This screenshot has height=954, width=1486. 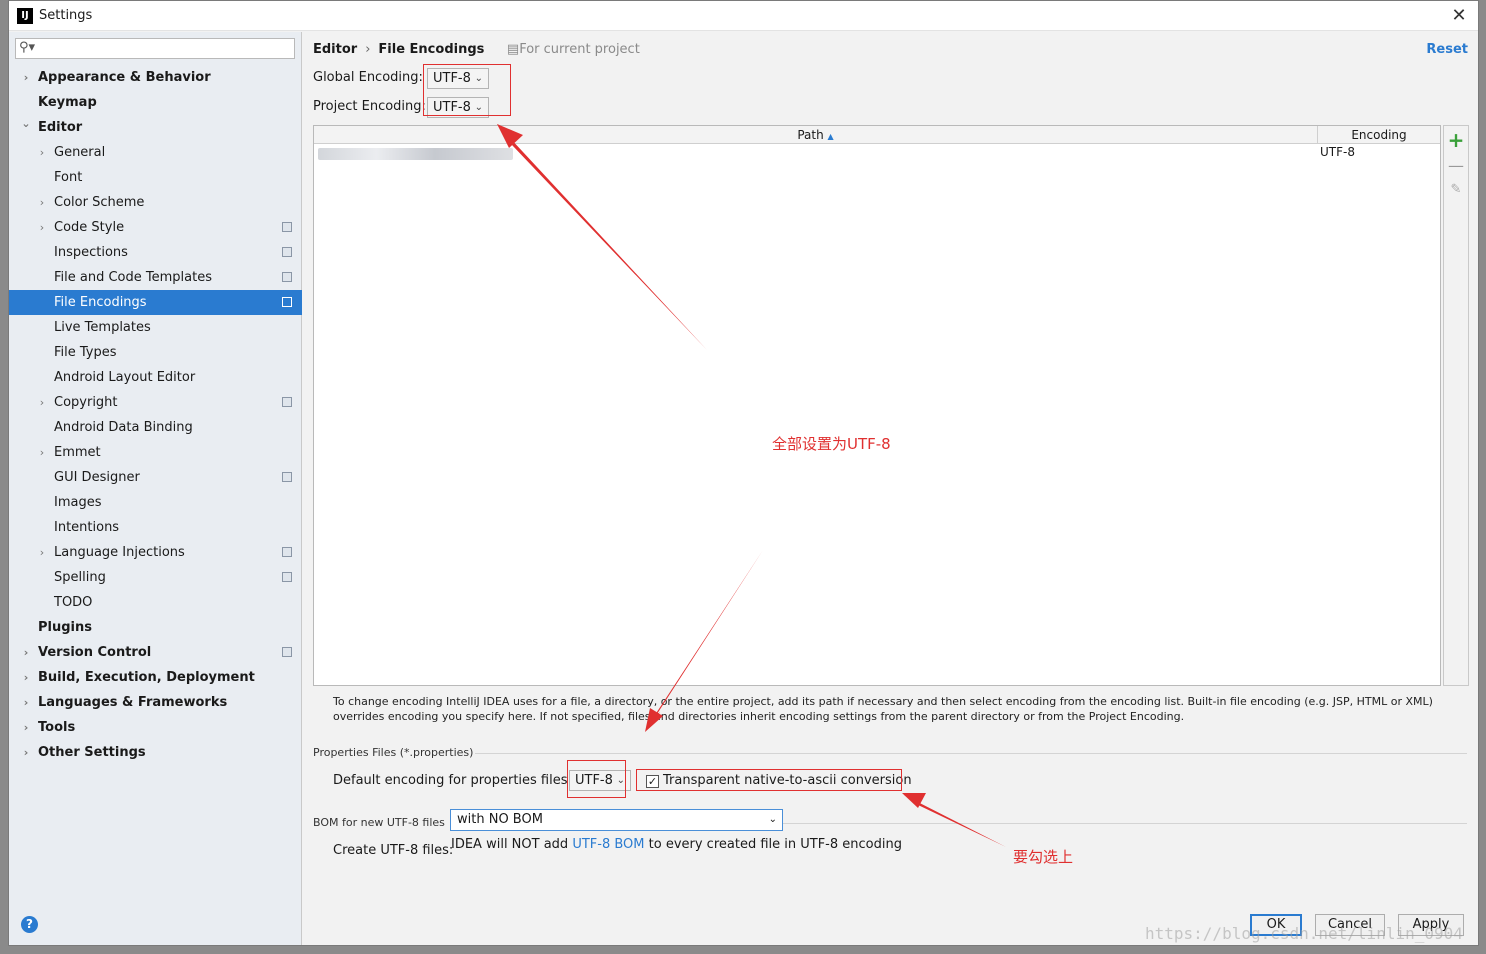 I want to click on properties-section-divider, so click(x=971, y=753).